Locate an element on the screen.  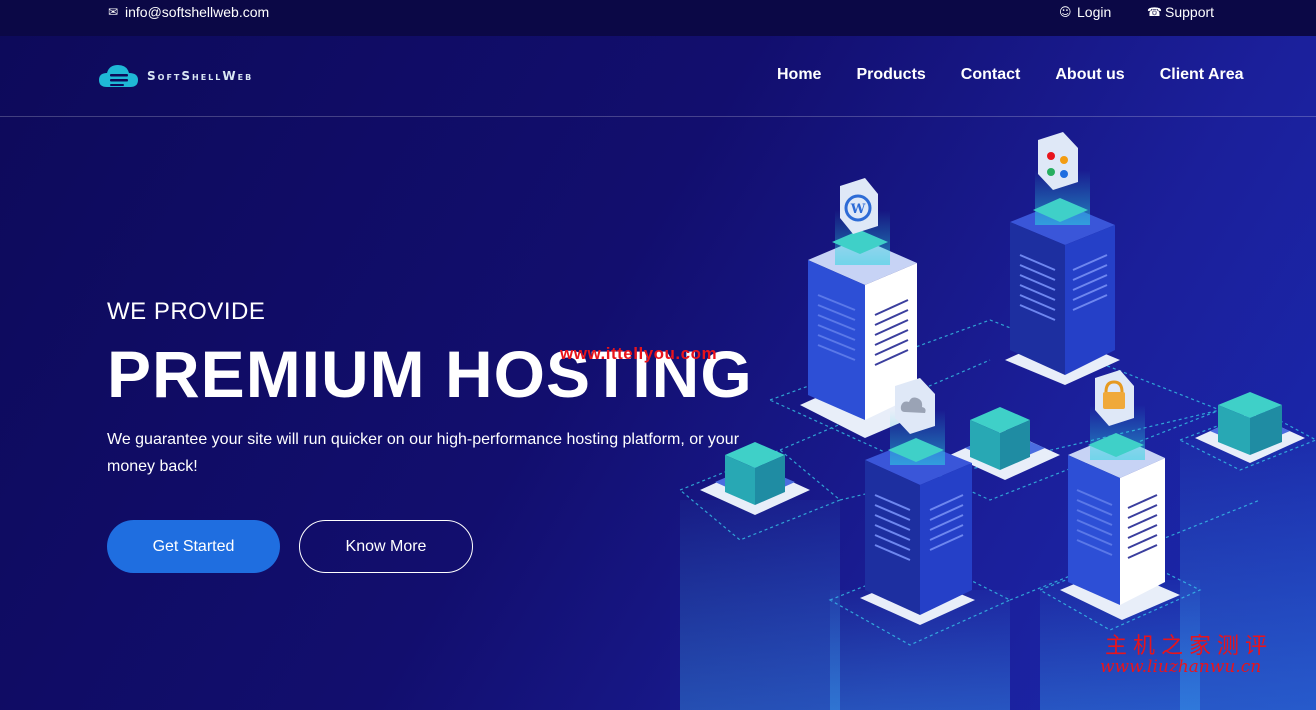
nav-item-products: Products is located at coordinates (890, 75).